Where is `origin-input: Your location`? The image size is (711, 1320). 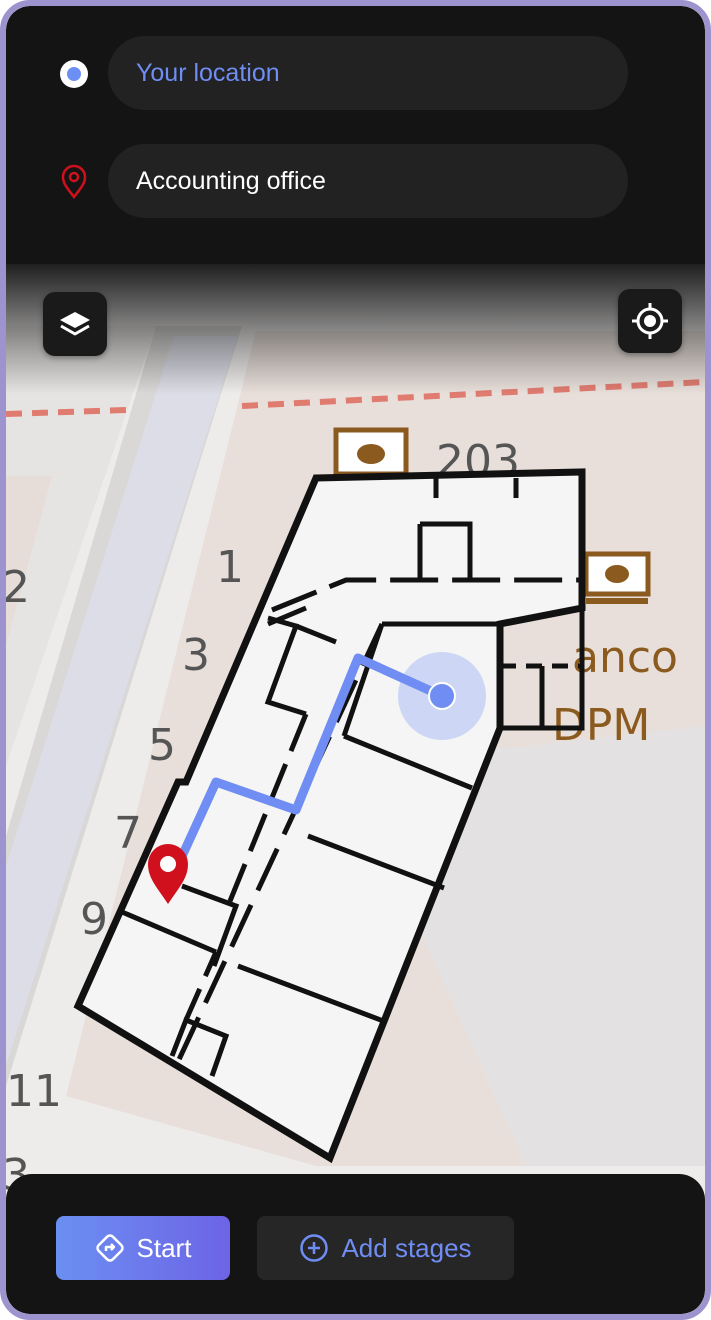
origin-input: Your location is located at coordinates (368, 73).